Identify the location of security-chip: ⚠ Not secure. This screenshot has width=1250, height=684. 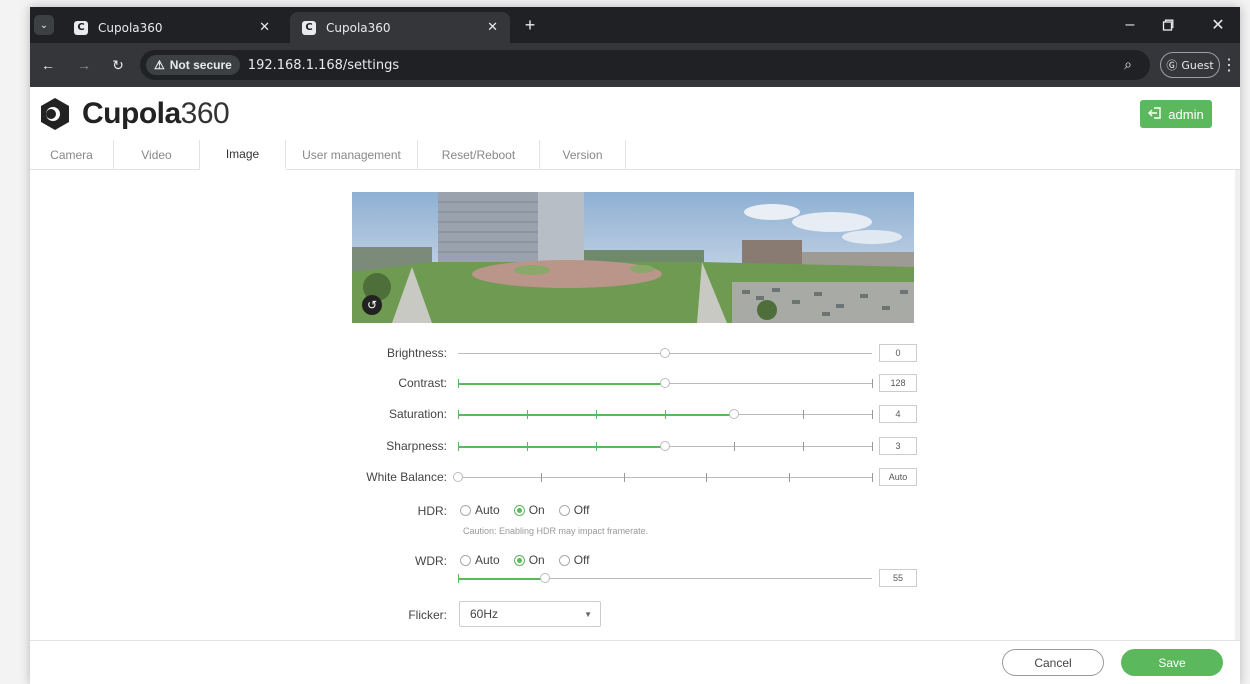
(193, 65).